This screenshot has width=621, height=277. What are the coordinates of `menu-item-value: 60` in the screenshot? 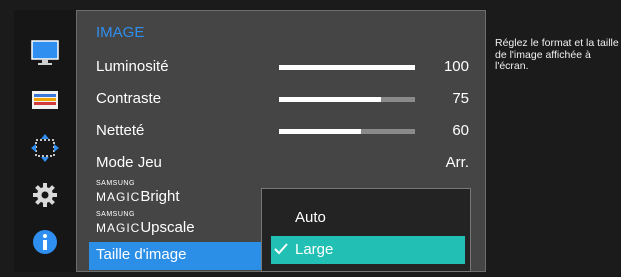 It's located at (460, 130).